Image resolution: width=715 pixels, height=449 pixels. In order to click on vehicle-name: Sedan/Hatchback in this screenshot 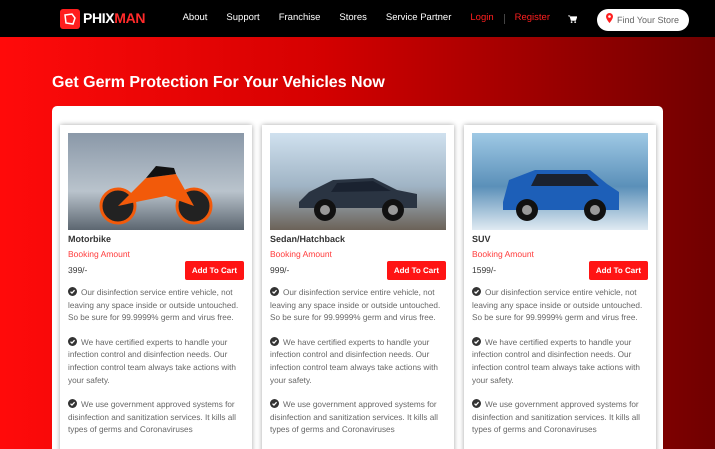, I will do `click(308, 239)`.